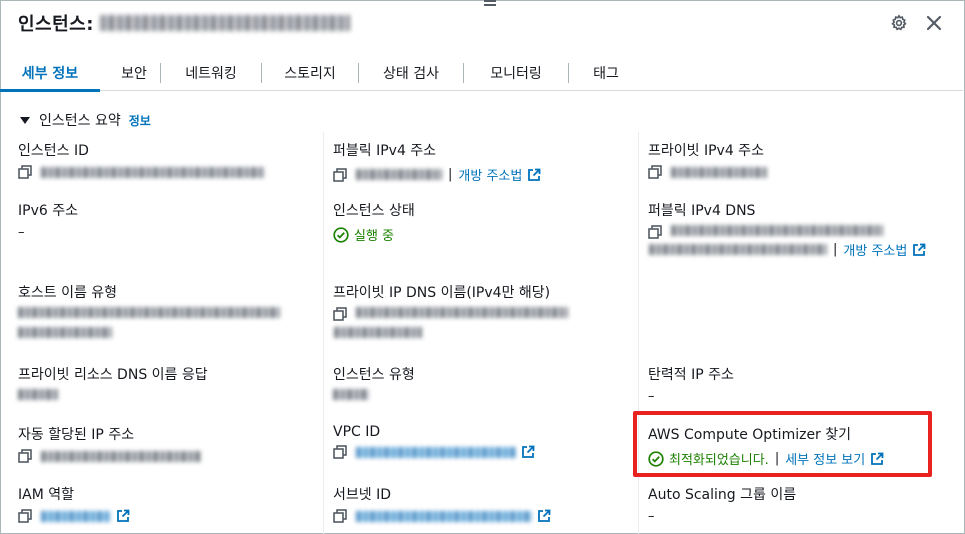 This screenshot has height=534, width=965. What do you see at coordinates (134, 73) in the screenshot?
I see `tab-security: 보안` at bounding box center [134, 73].